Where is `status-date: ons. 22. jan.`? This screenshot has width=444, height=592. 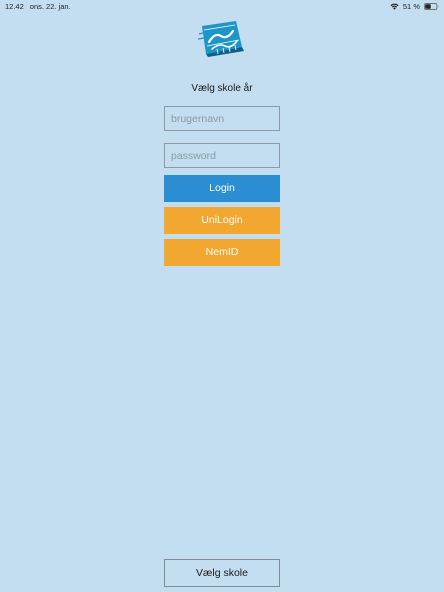
status-date: ons. 22. jan. is located at coordinates (50, 6).